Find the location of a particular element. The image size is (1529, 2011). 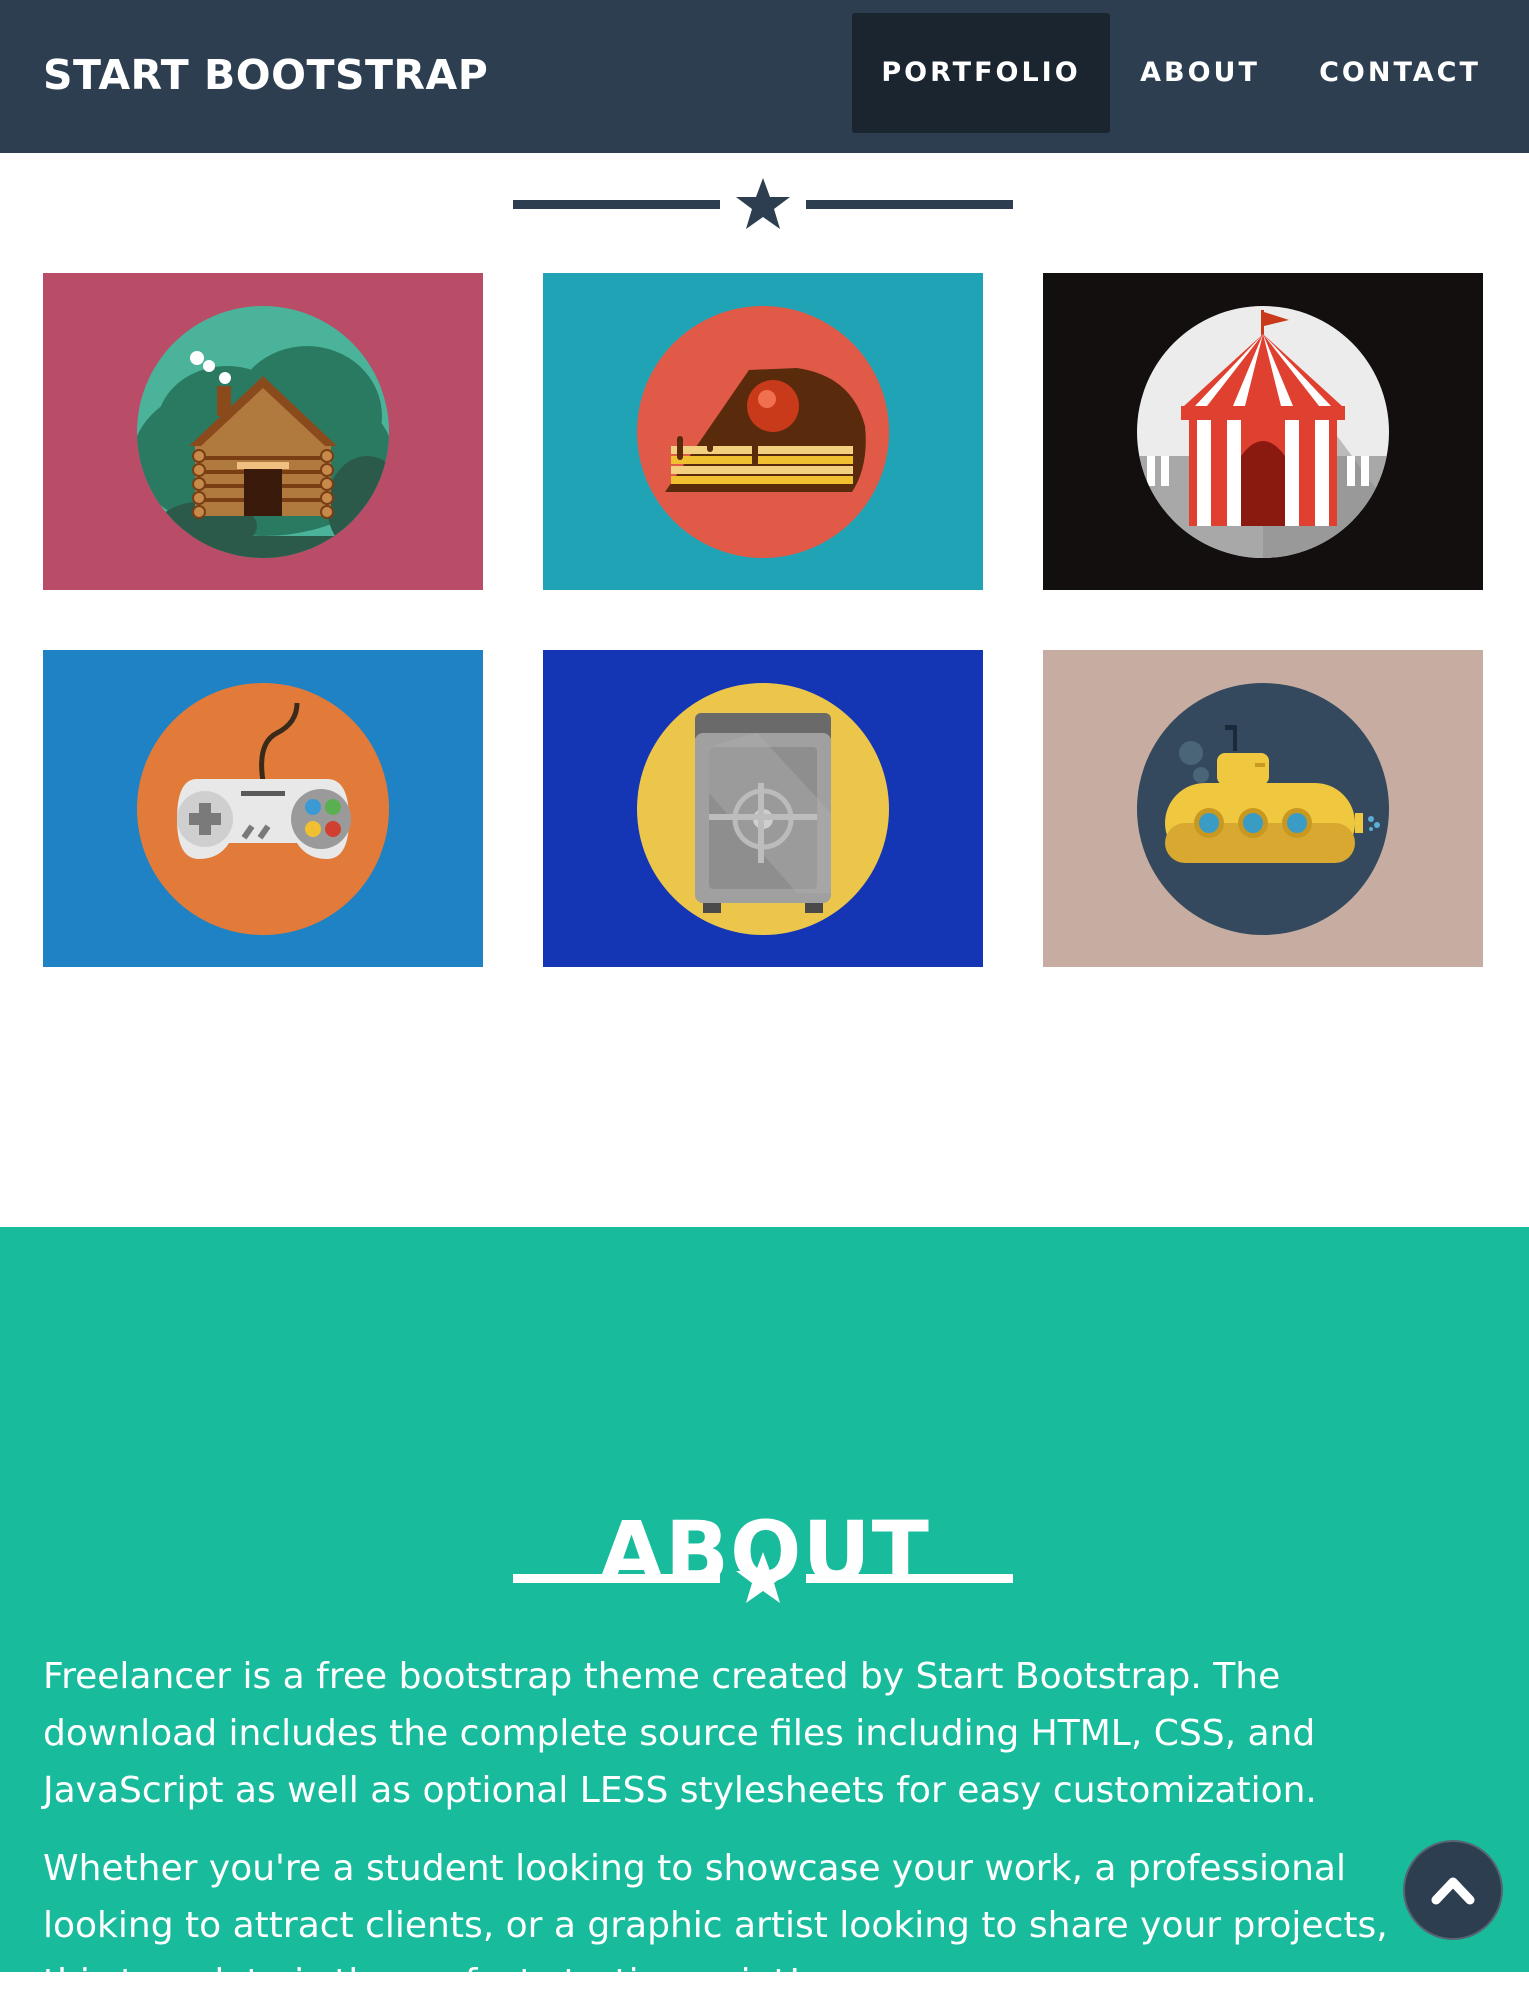

submarine-image is located at coordinates (1263, 809).